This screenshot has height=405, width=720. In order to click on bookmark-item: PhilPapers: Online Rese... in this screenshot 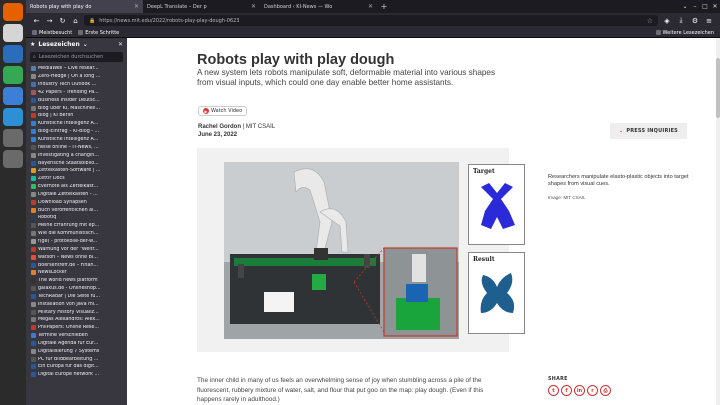, I will do `click(76, 328)`.